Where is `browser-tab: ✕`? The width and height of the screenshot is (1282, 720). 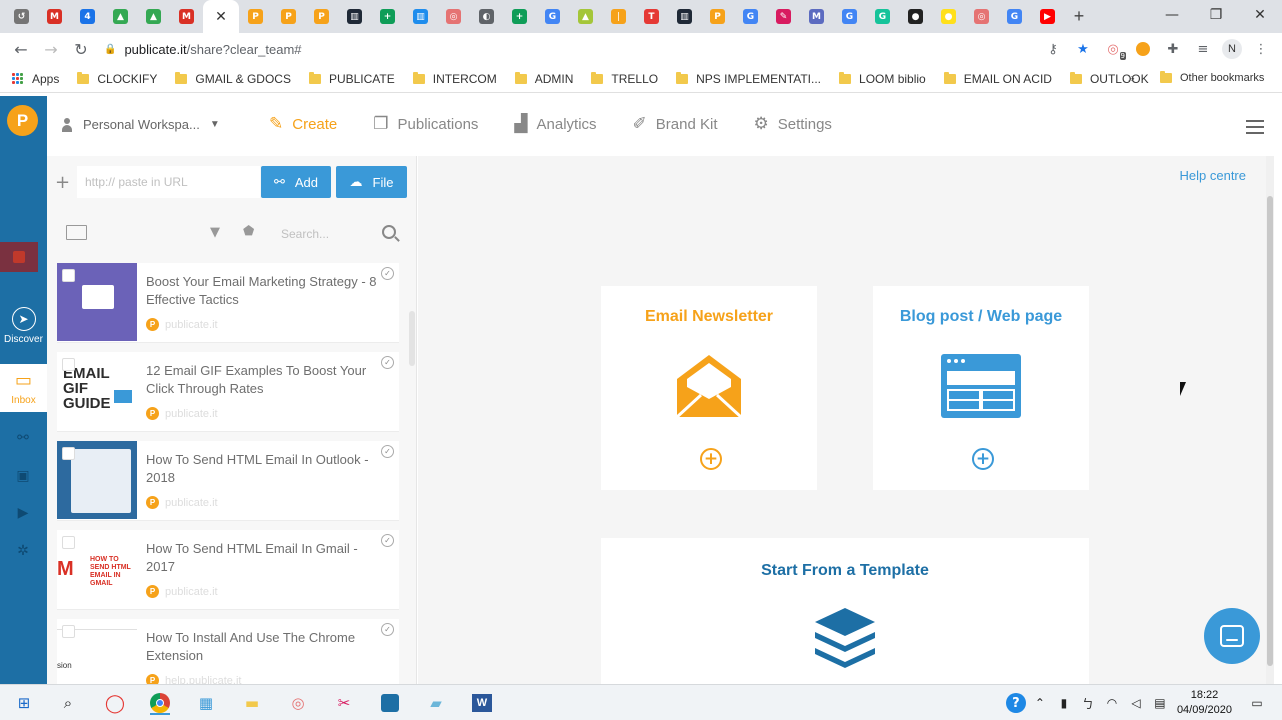 browser-tab: ✕ is located at coordinates (221, 16).